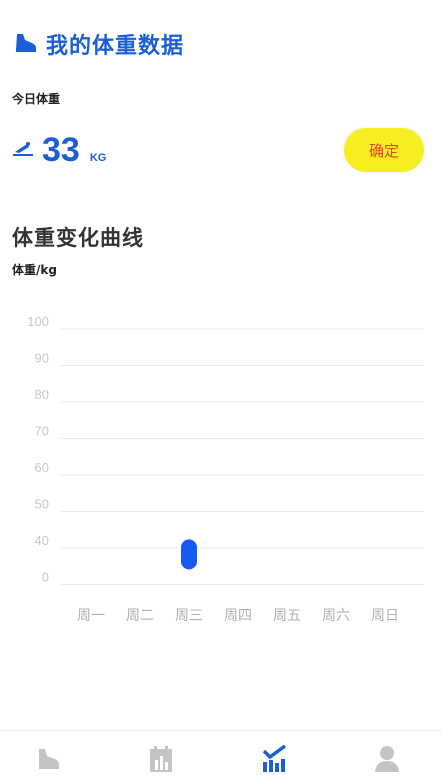  What do you see at coordinates (385, 616) in the screenshot?
I see `x-tick-label: 周日` at bounding box center [385, 616].